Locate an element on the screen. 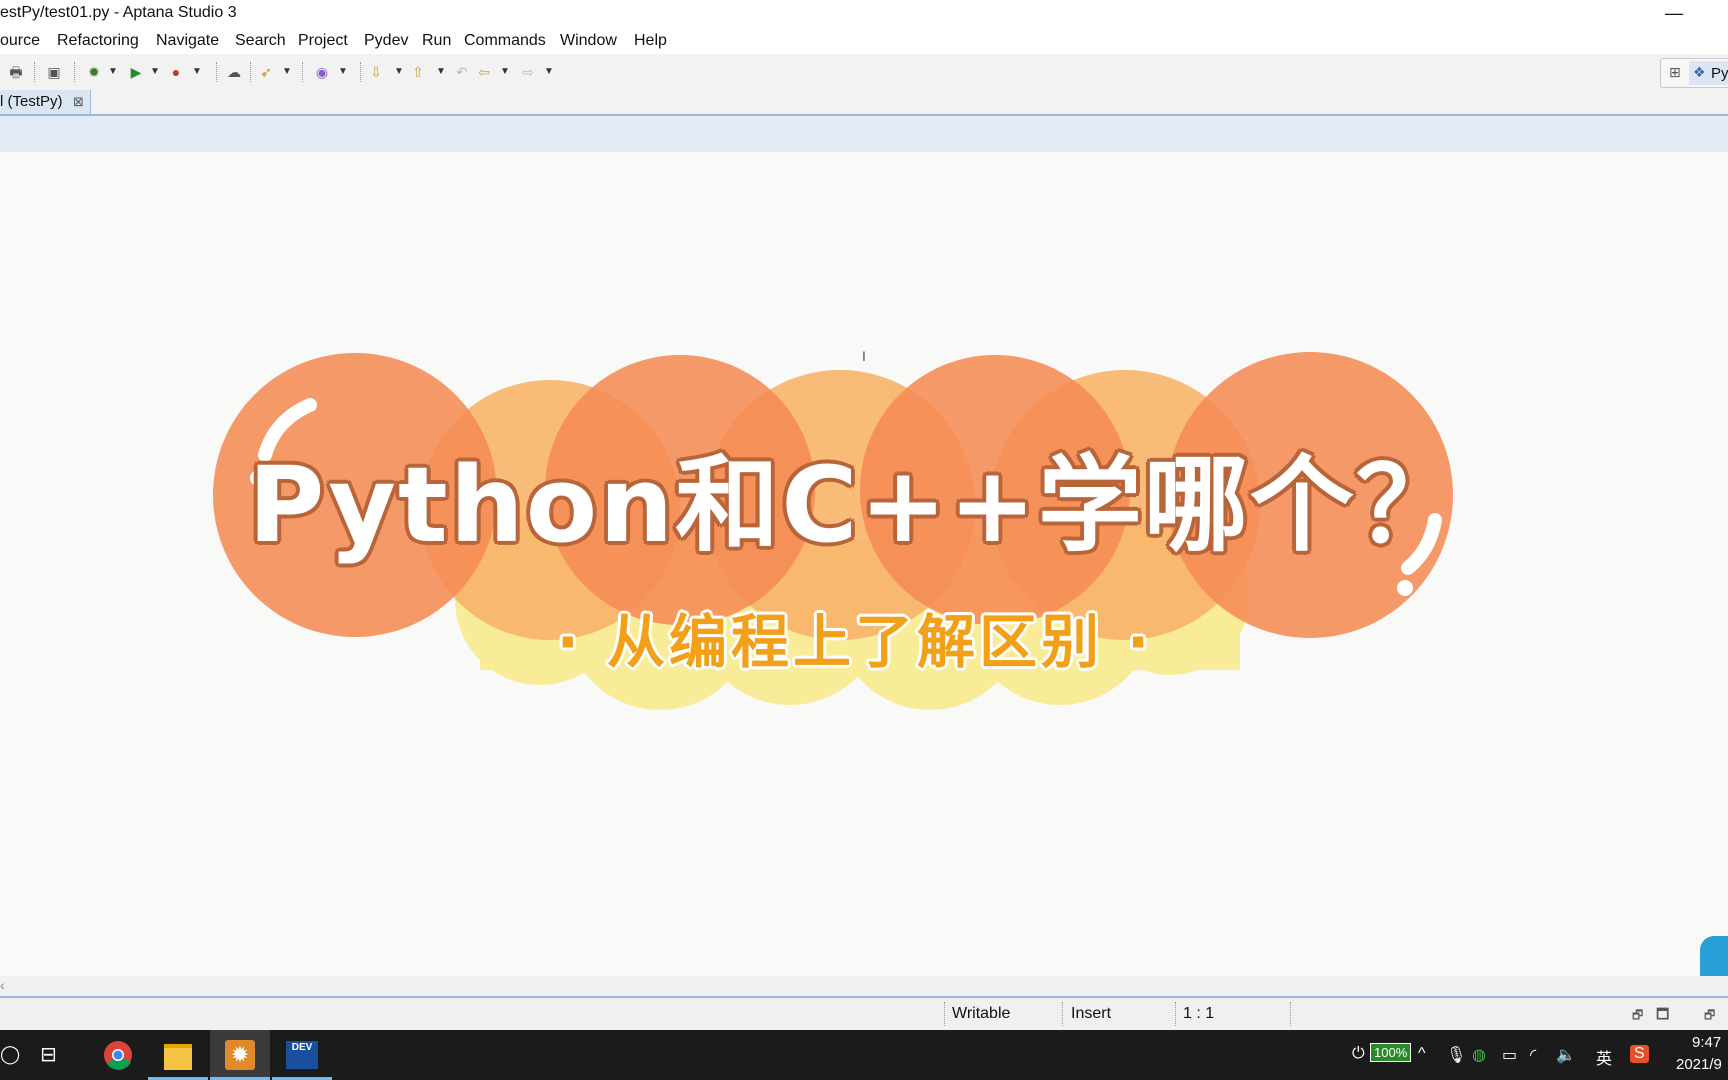 The image size is (1728, 1080). dev-cpp-label: DEV is located at coordinates (302, 1047).